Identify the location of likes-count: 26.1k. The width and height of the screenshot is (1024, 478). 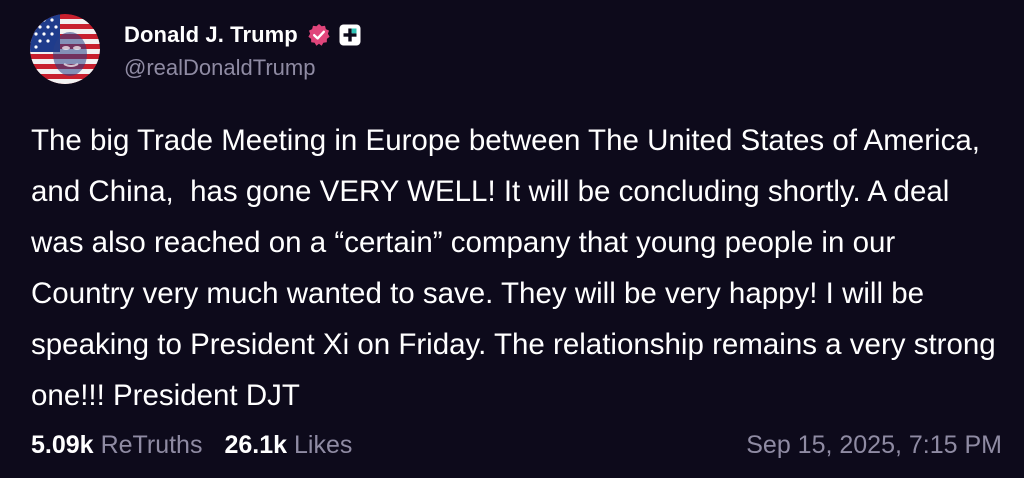
(256, 444).